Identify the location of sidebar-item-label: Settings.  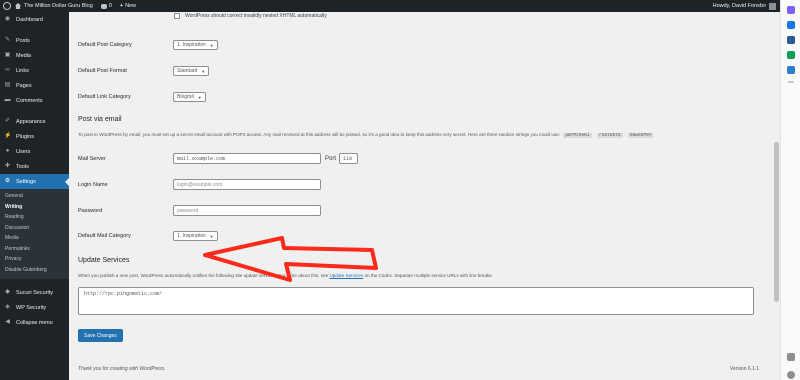
(26, 181).